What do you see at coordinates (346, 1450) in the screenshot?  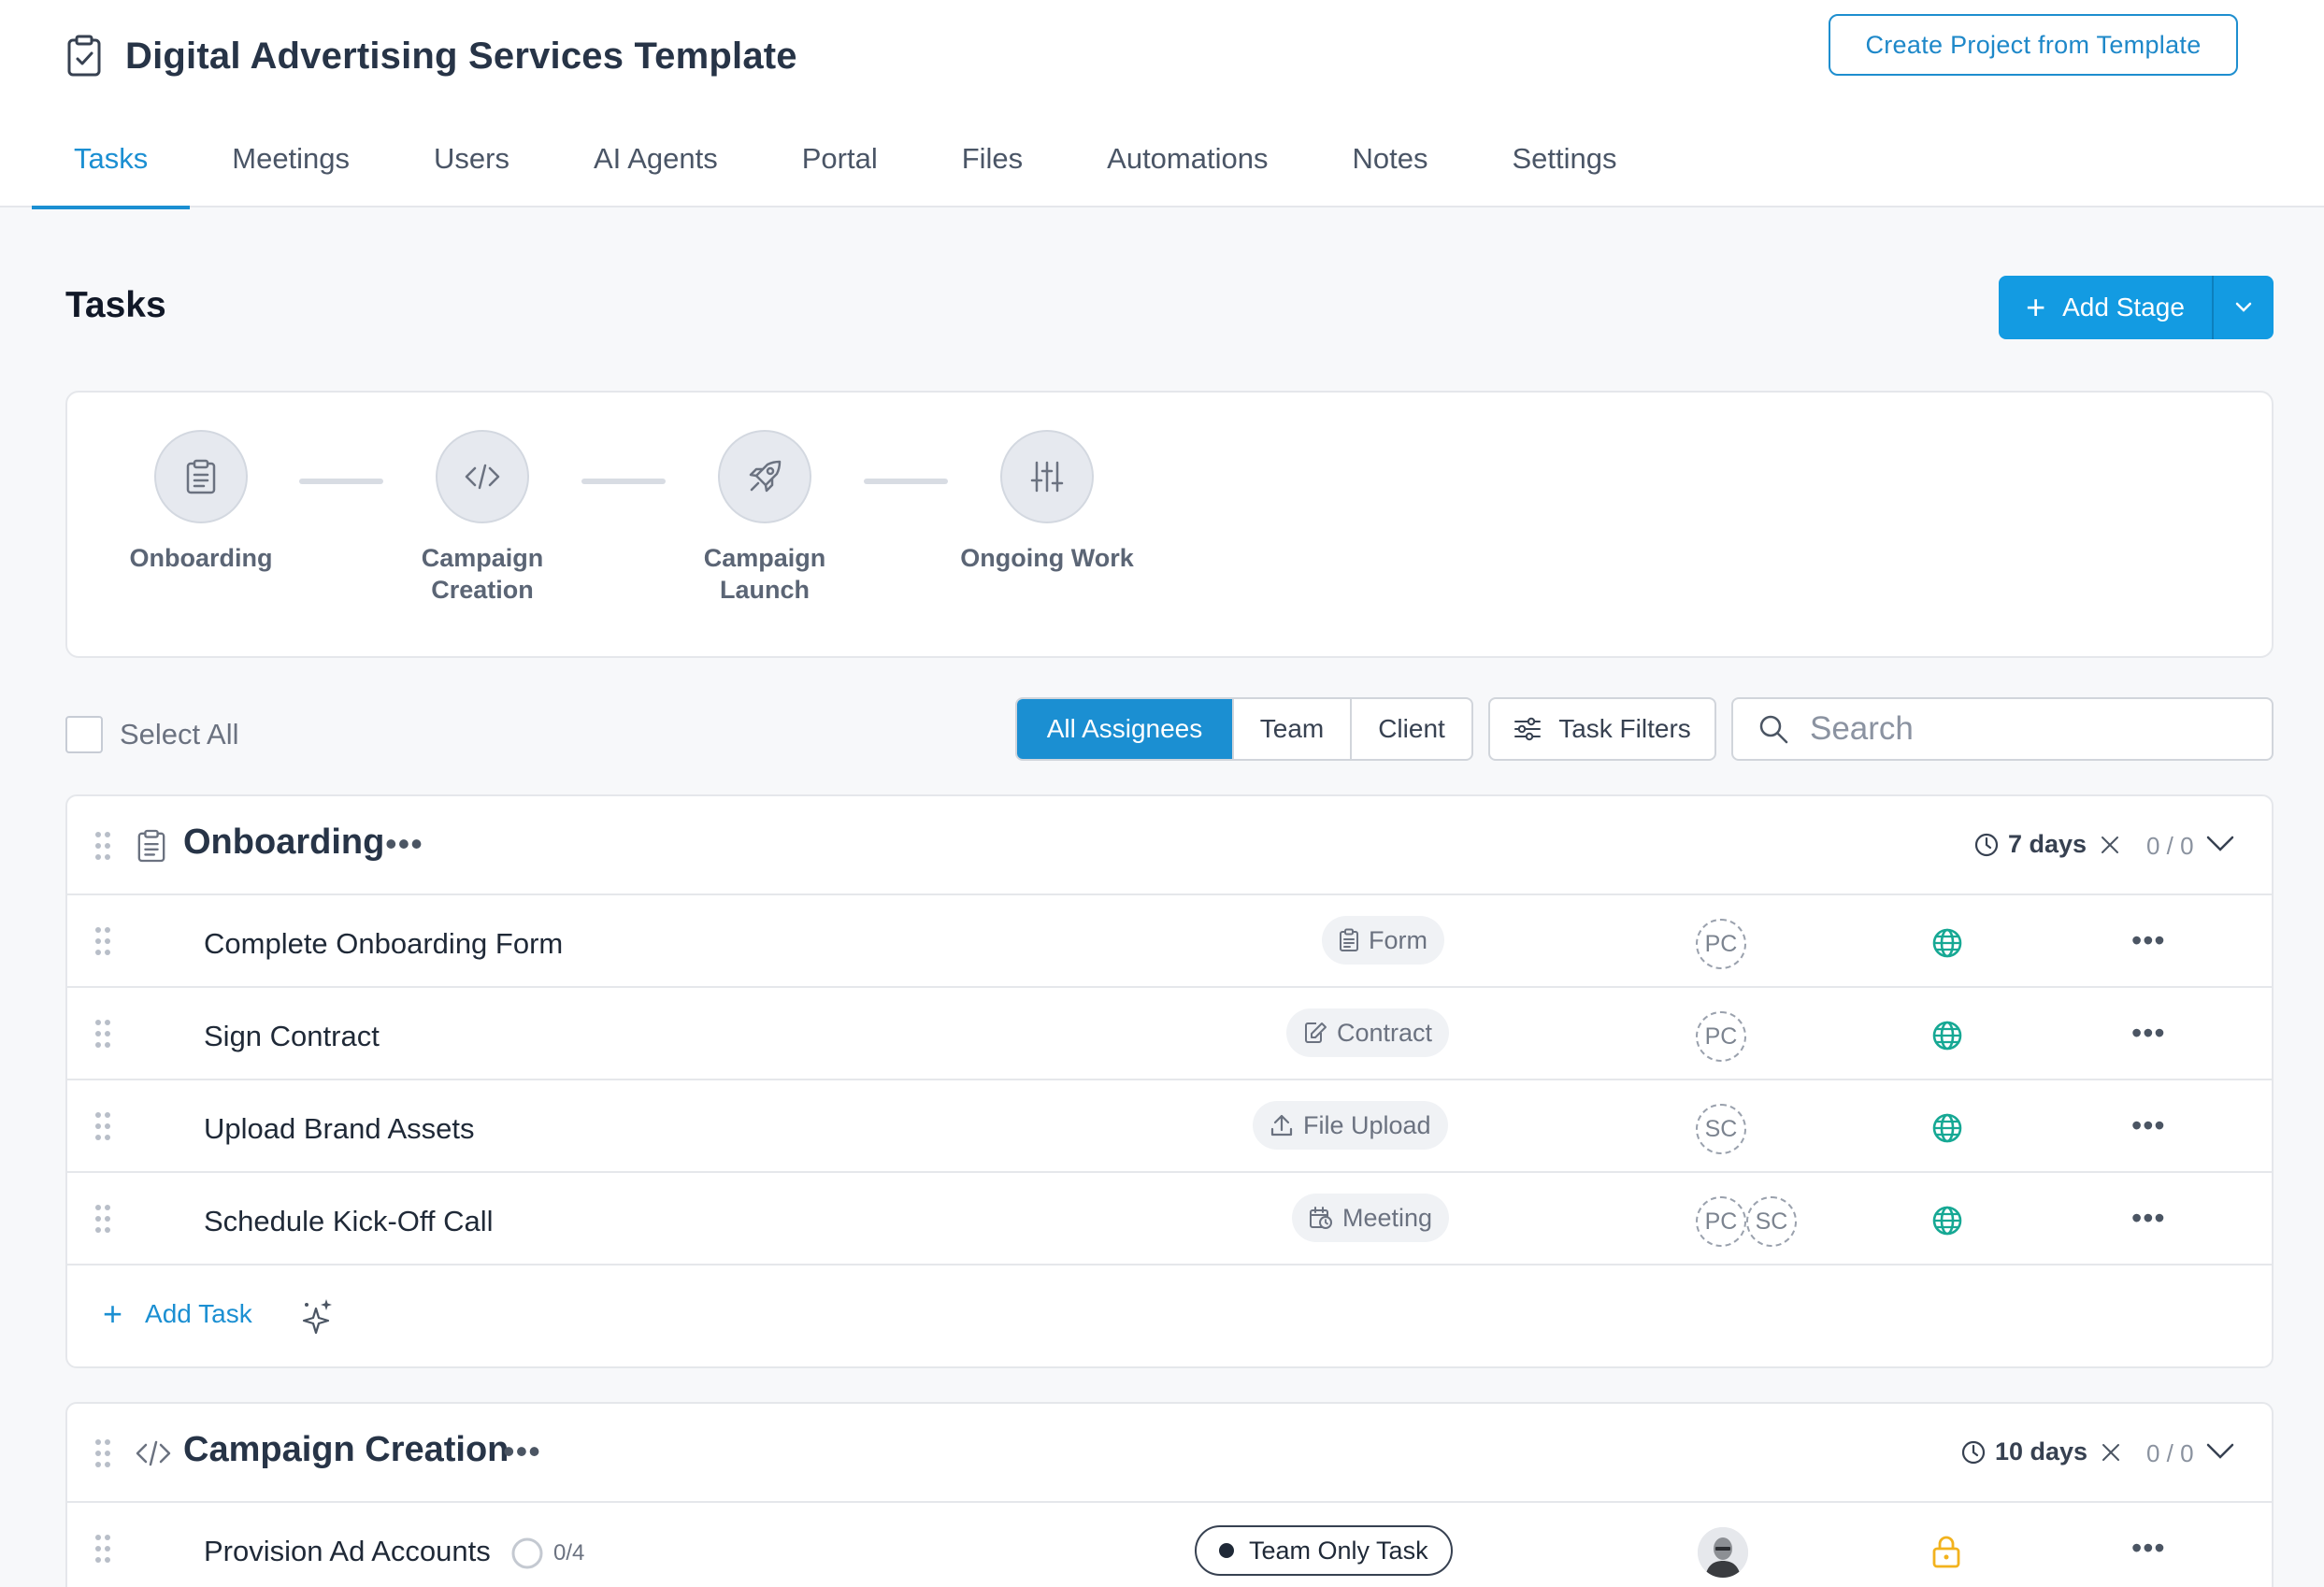 I see `group-title: Campaign Creation` at bounding box center [346, 1450].